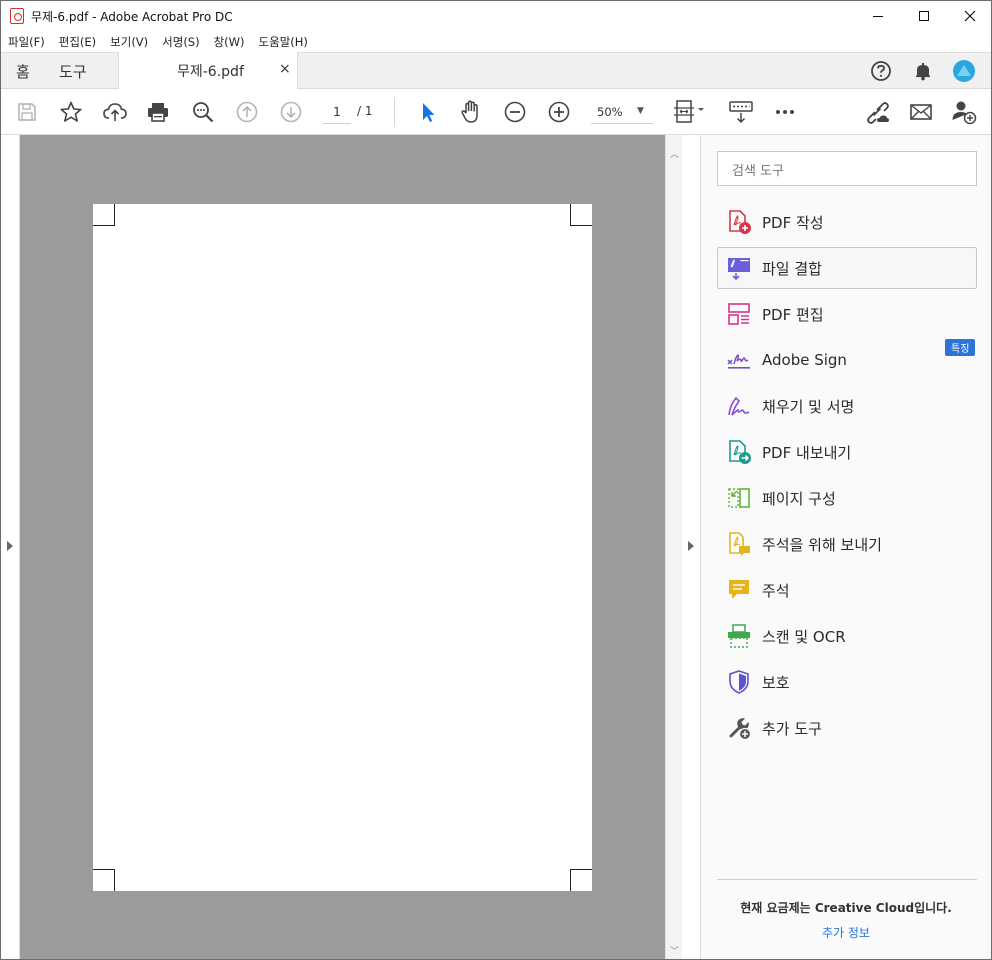 The image size is (992, 960). I want to click on search-document-button, so click(203, 112).